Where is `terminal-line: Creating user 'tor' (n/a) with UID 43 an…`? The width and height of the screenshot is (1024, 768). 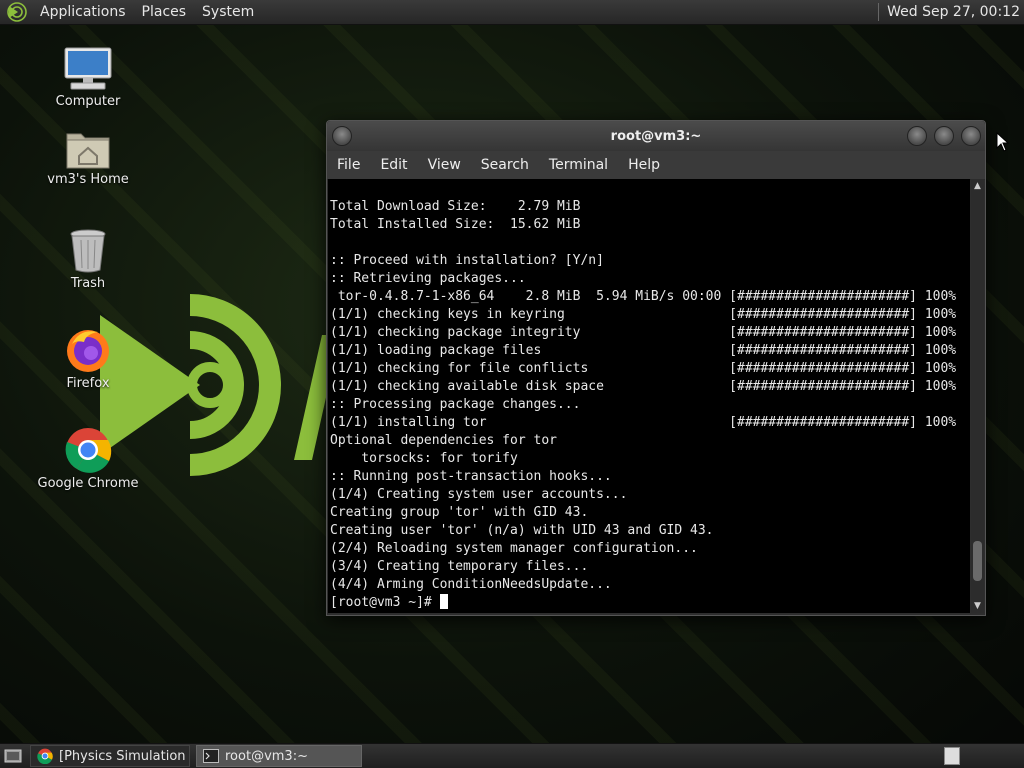 terminal-line: Creating user 'tor' (n/a) with UID 43 an… is located at coordinates (522, 530).